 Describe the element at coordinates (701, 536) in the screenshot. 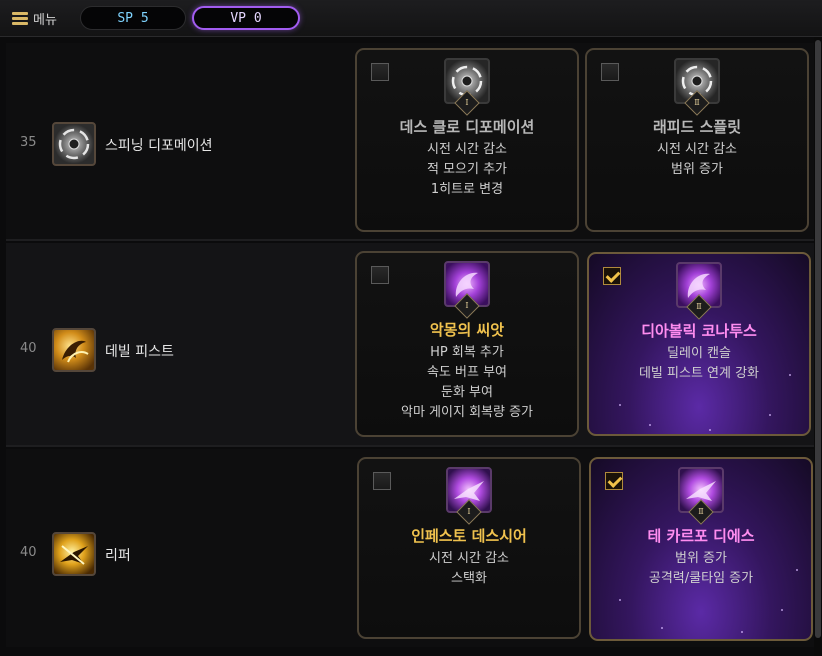

I see `talent-name: 테 카르포 디에스` at that location.